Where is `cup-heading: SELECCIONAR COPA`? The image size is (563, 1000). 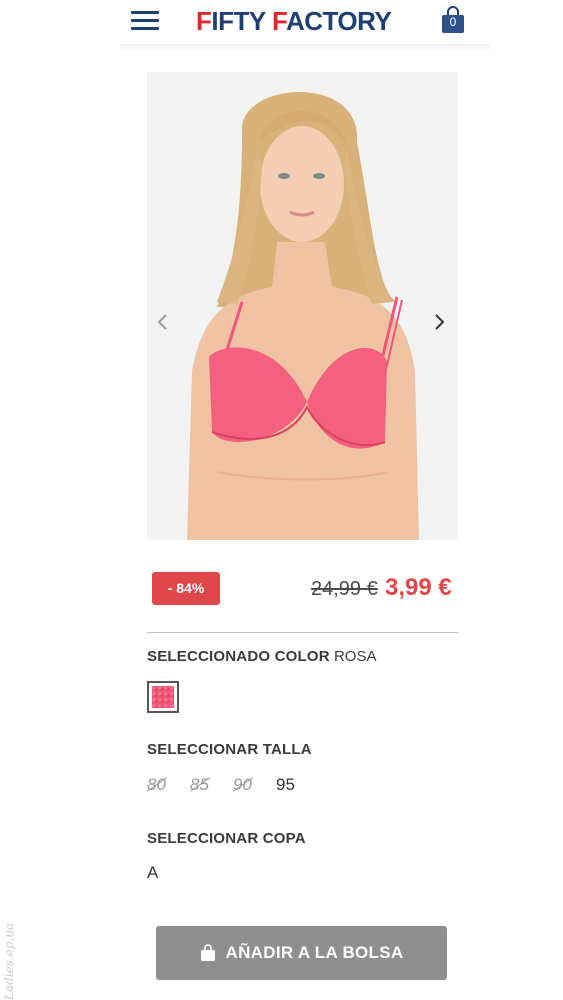 cup-heading: SELECCIONAR COPA is located at coordinates (226, 838).